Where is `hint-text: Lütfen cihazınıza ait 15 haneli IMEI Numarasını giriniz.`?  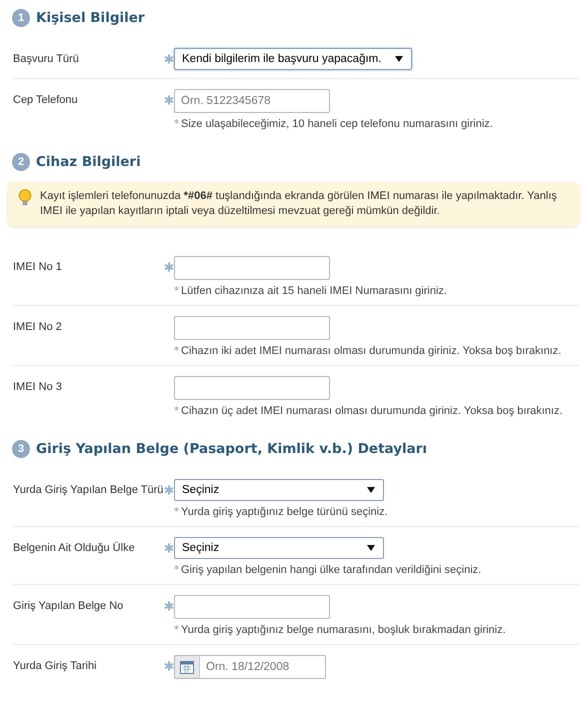
hint-text: Lütfen cihazınıza ait 15 haneli IMEI Numarasını giriniz. is located at coordinates (314, 291).